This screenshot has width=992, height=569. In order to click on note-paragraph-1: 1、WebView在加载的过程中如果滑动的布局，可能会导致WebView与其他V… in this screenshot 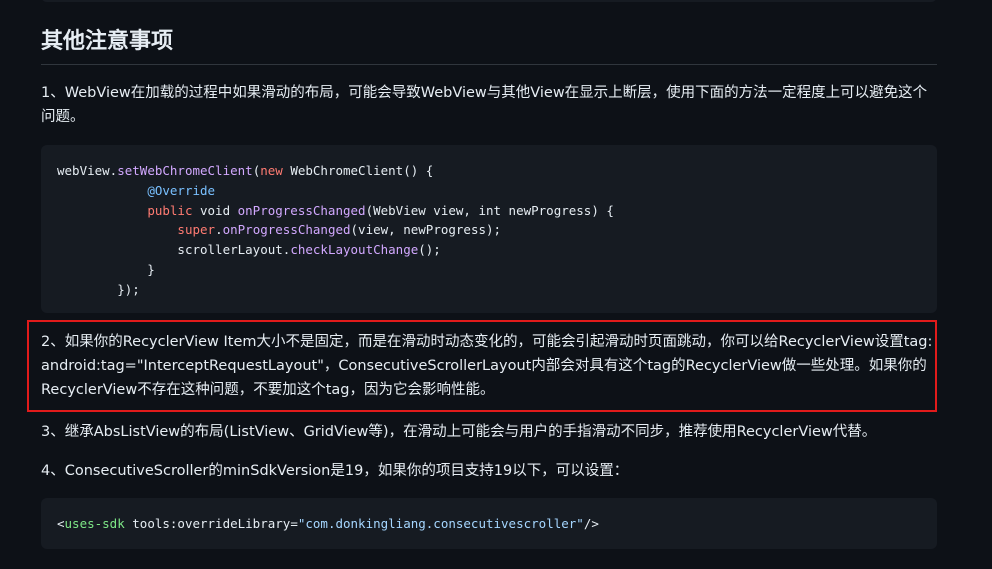, I will do `click(484, 105)`.